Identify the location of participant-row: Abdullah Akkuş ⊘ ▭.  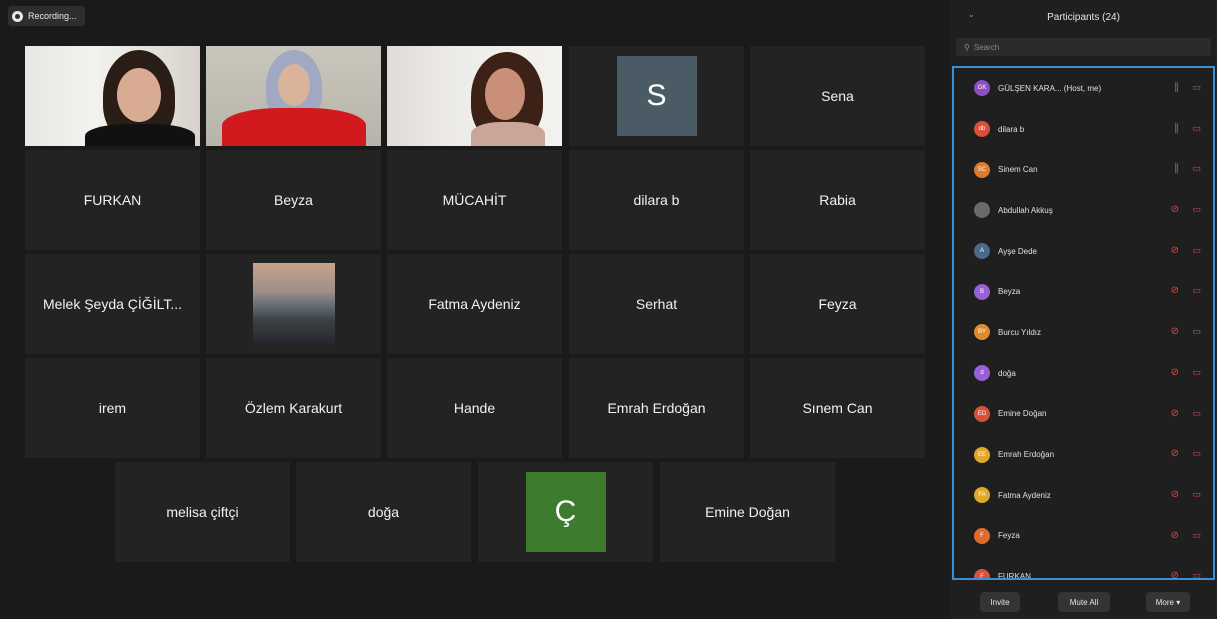
(1083, 210).